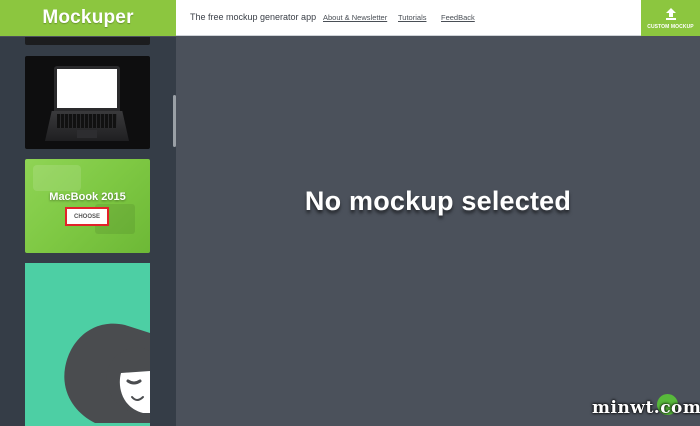 Image resolution: width=700 pixels, height=426 pixels. I want to click on upload-icon, so click(670, 13).